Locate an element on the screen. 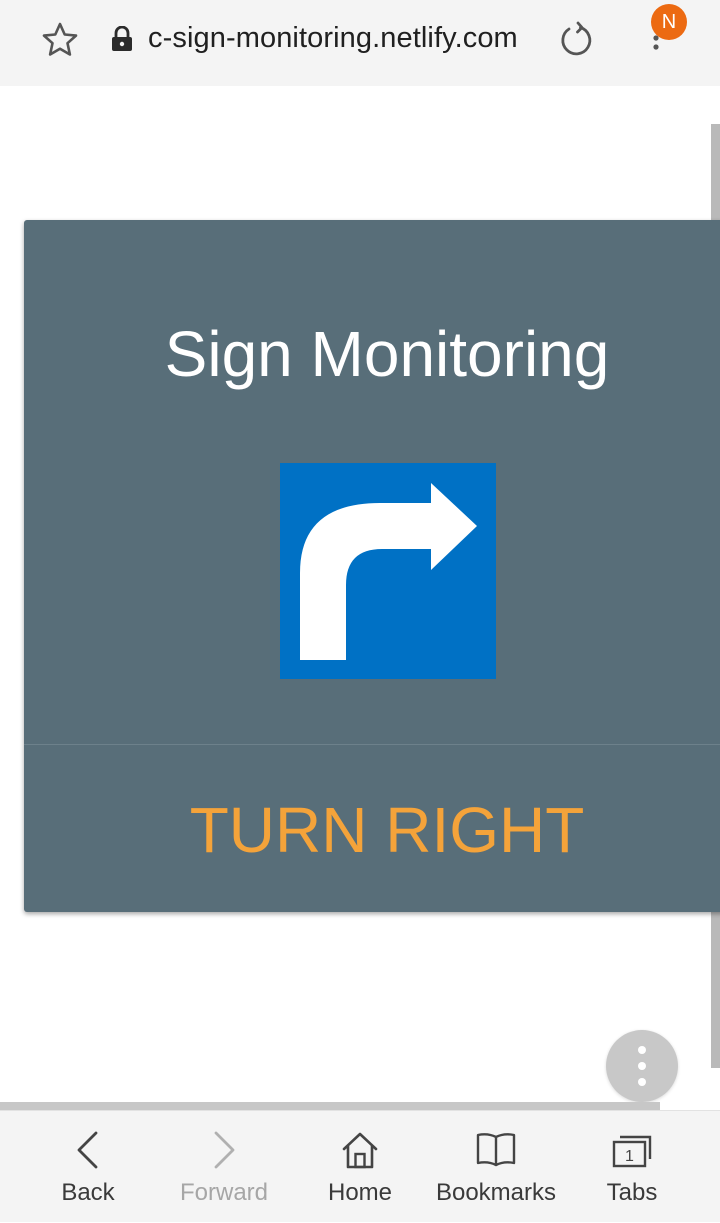 The height and width of the screenshot is (1223, 720). tabs-button: 1 Tabs is located at coordinates (632, 1167).